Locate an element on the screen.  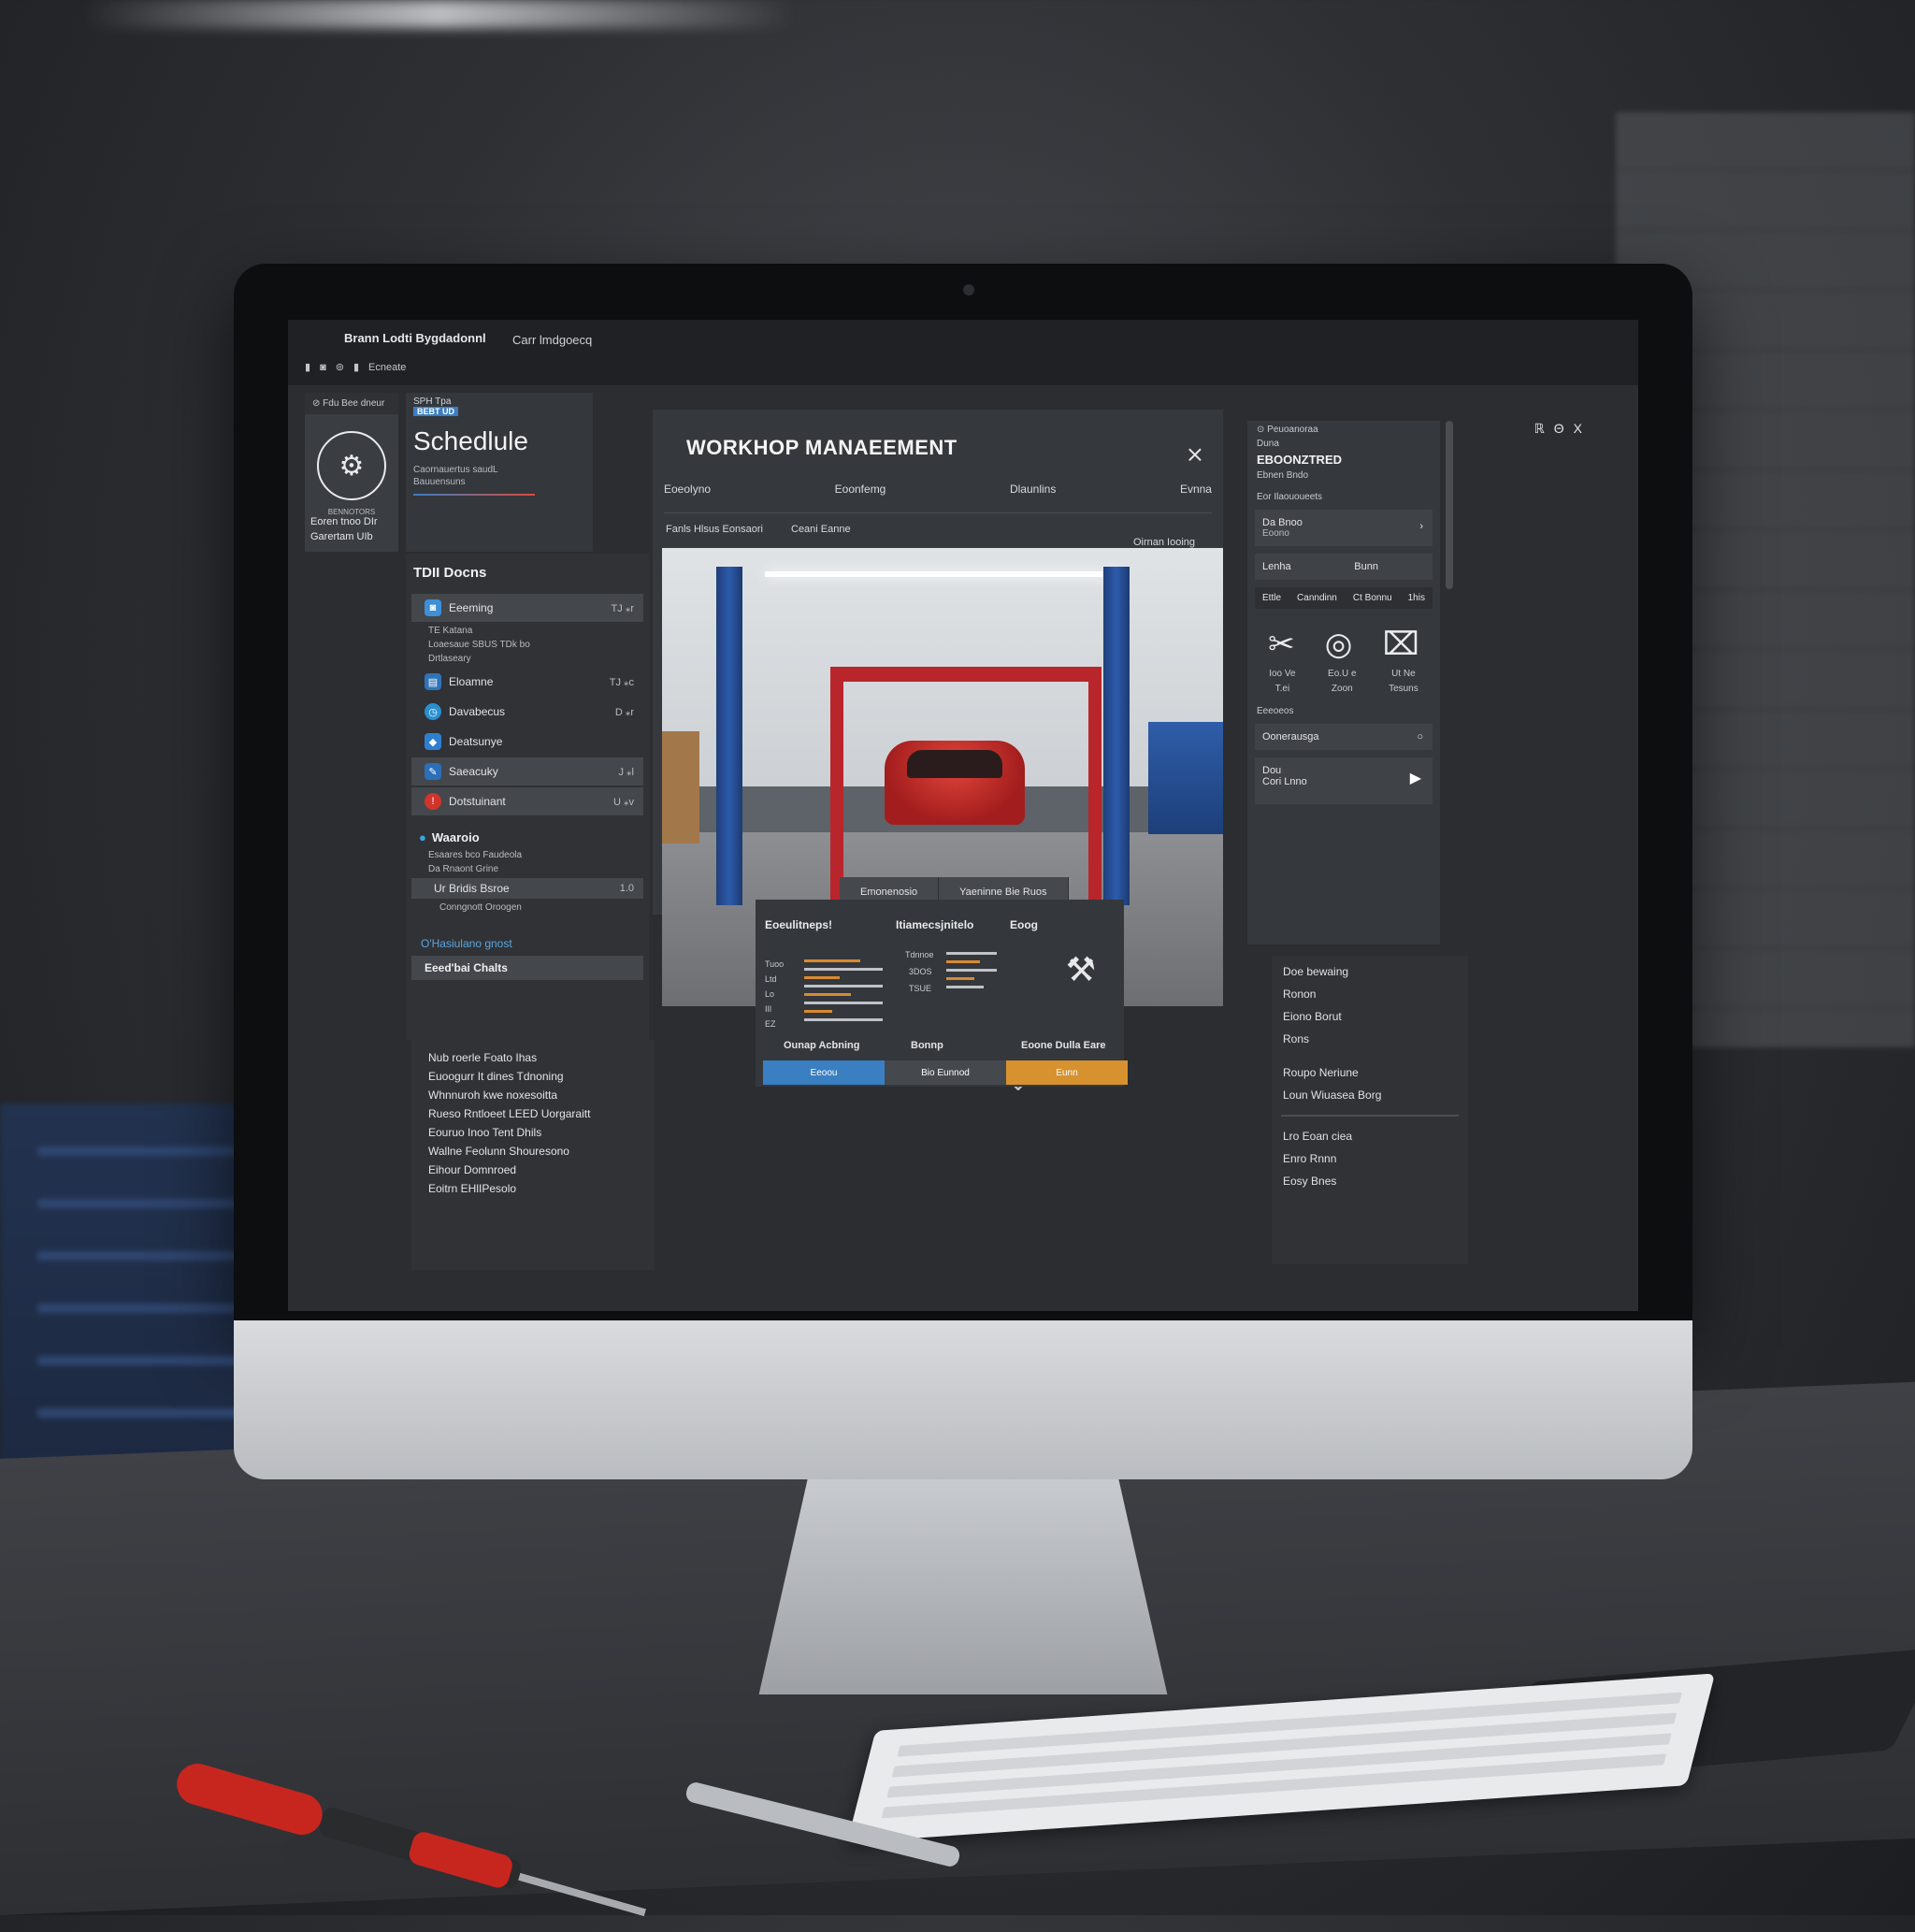
section-item: Conngnott Oroogen is located at coordinates (527, 908).